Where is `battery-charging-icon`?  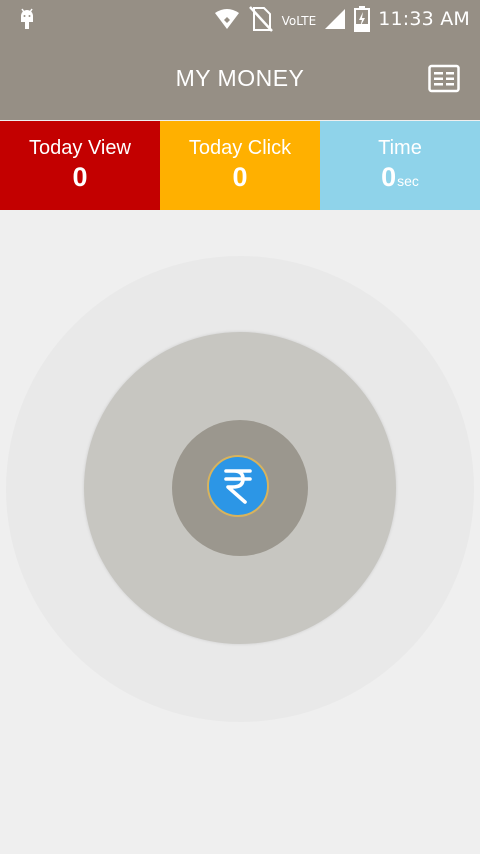
battery-charging-icon is located at coordinates (362, 19).